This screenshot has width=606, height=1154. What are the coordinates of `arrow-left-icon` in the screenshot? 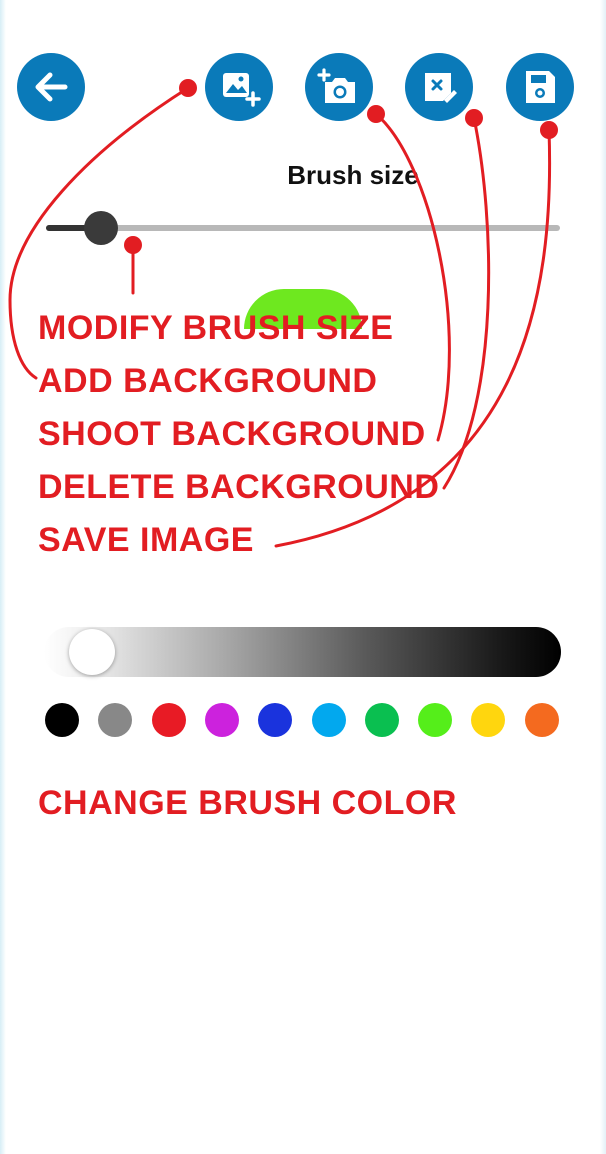 It's located at (51, 87).